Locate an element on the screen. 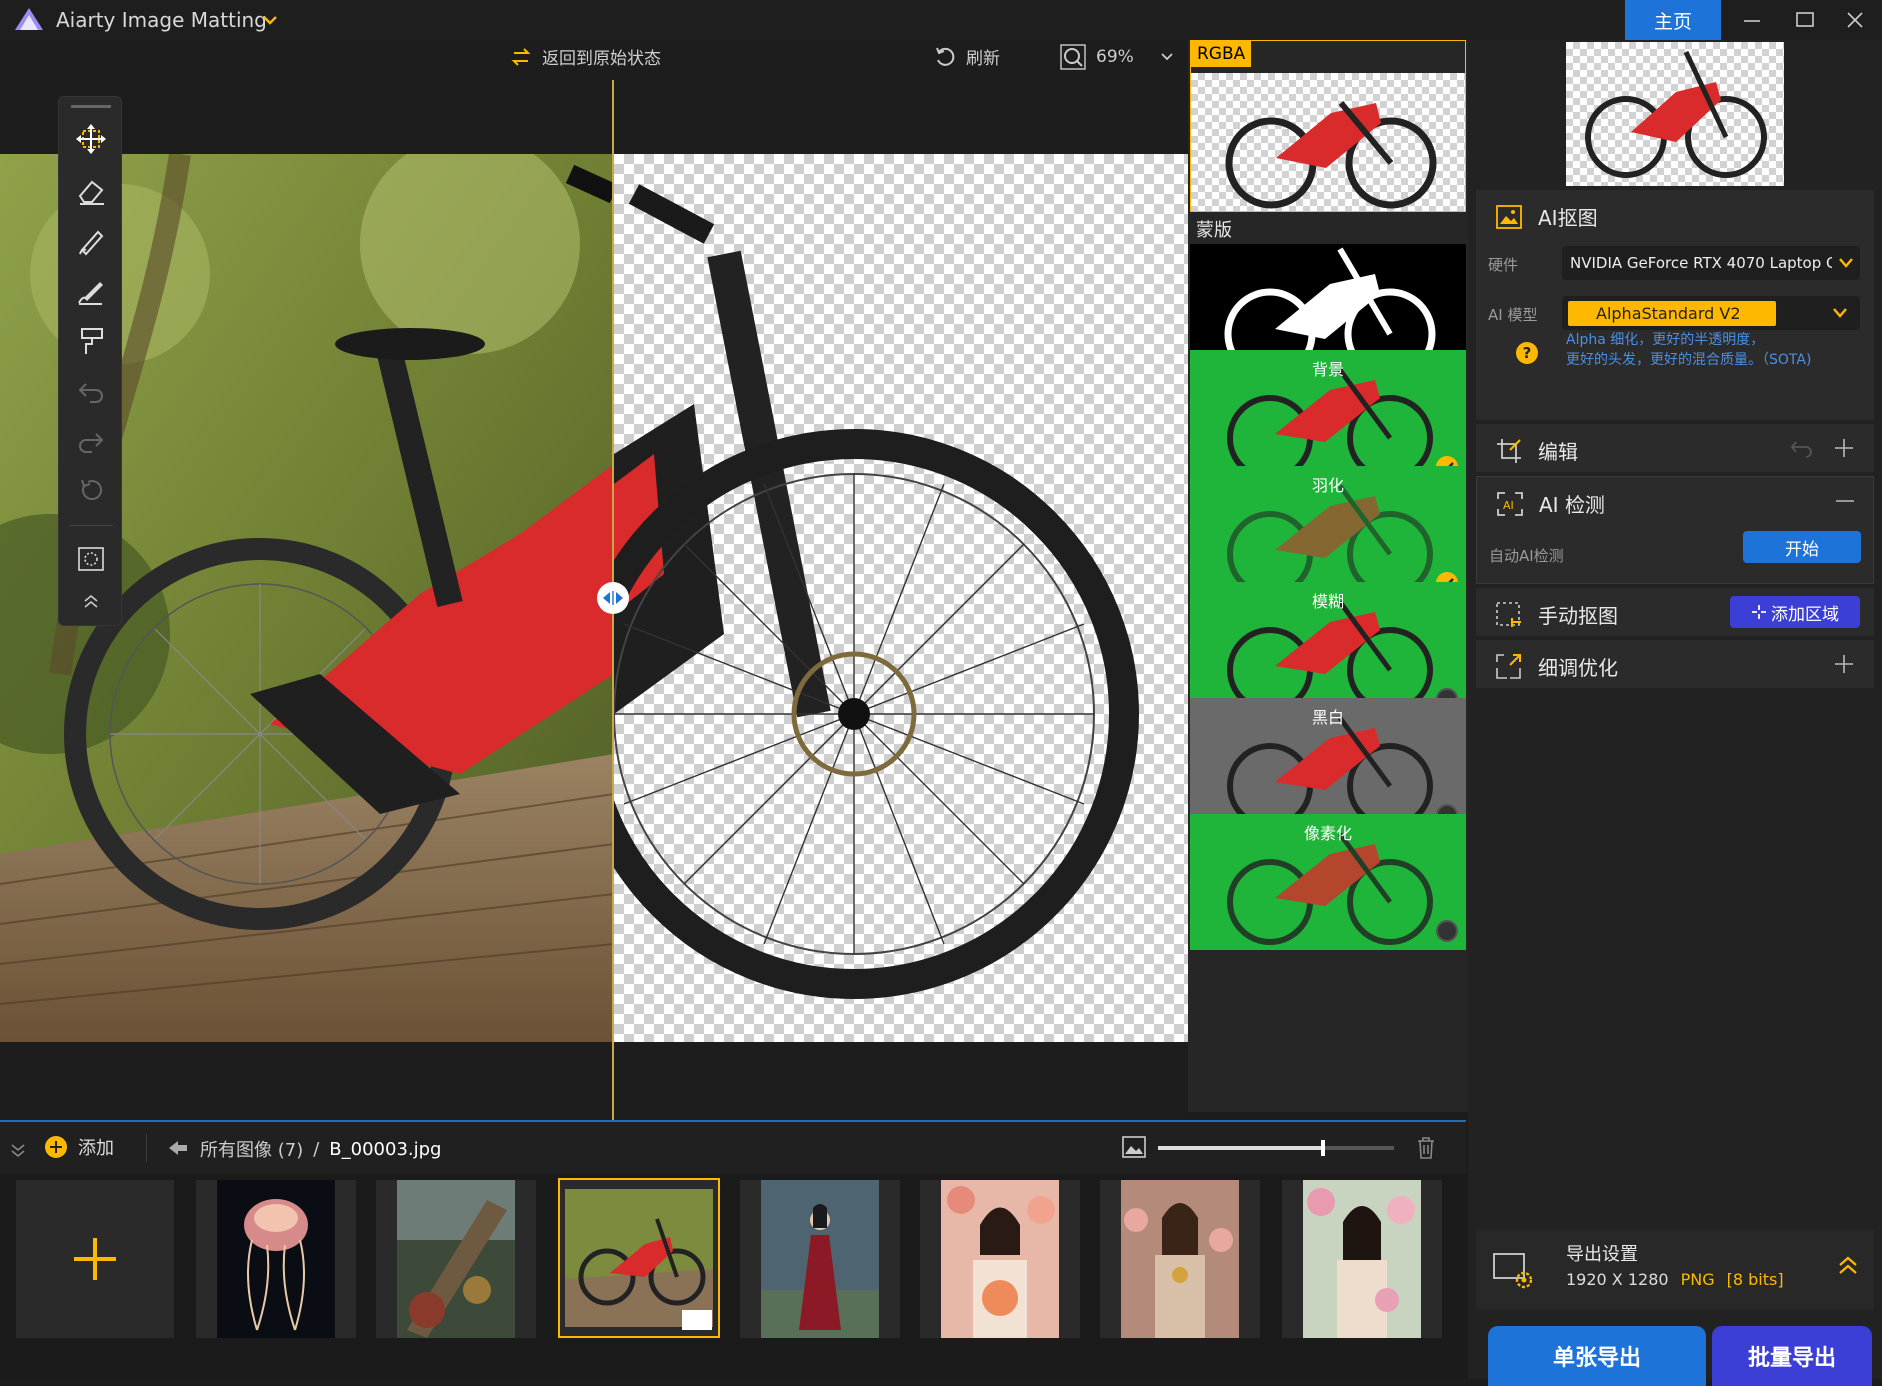 The height and width of the screenshot is (1386, 1882). preview-strip: RGBA 蒙版 效果 背景羽化模糊黑白像素化 is located at coordinates (1328, 576).